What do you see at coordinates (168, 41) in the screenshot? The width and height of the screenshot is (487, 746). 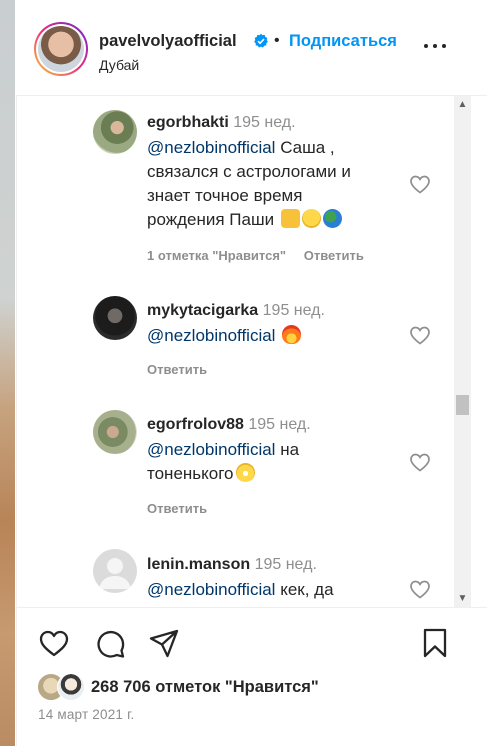 I see `author-username: pavelvolyaofficial` at bounding box center [168, 41].